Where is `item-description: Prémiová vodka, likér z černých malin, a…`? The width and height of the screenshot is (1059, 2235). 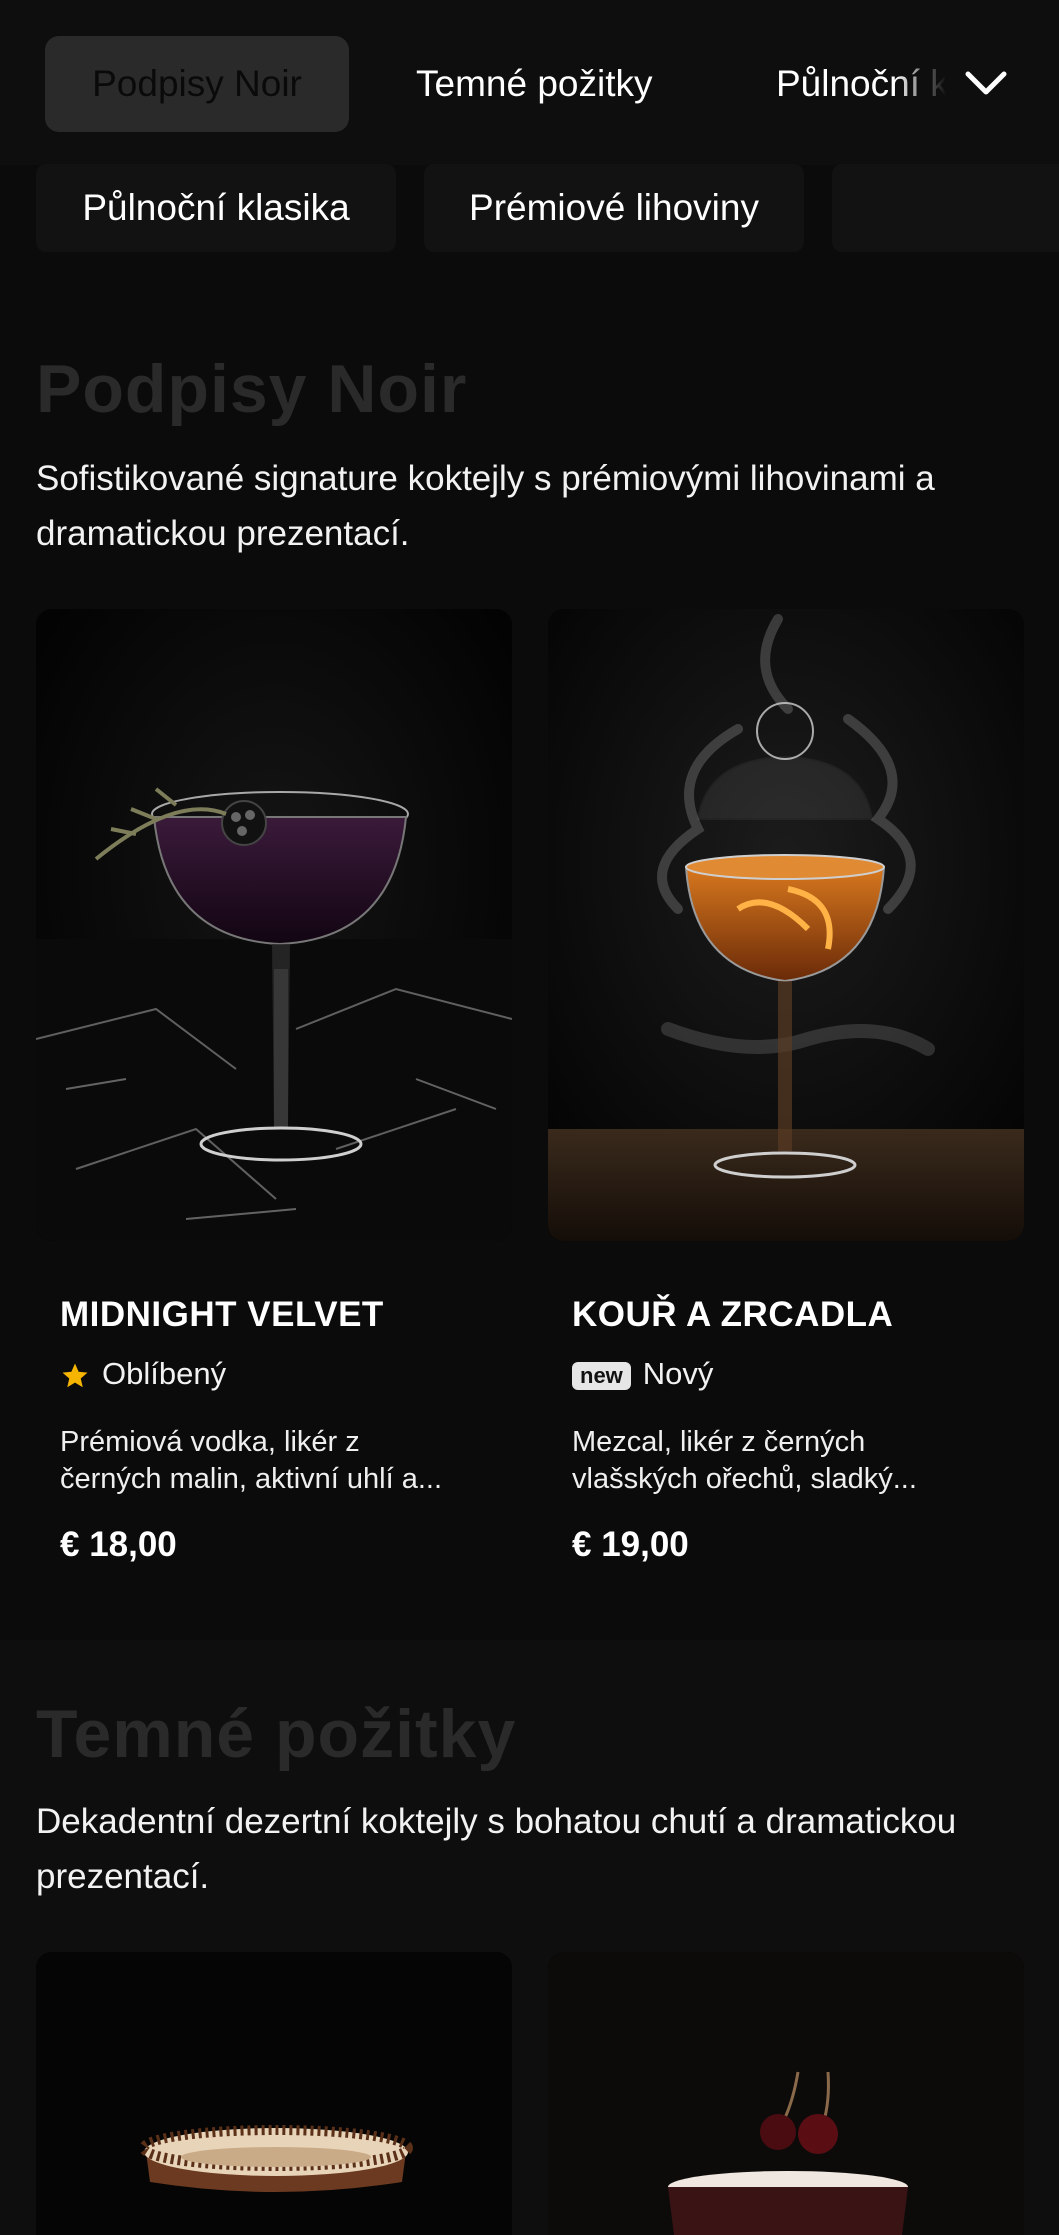 item-description: Prémiová vodka, likér z černých malin, a… is located at coordinates (280, 1461).